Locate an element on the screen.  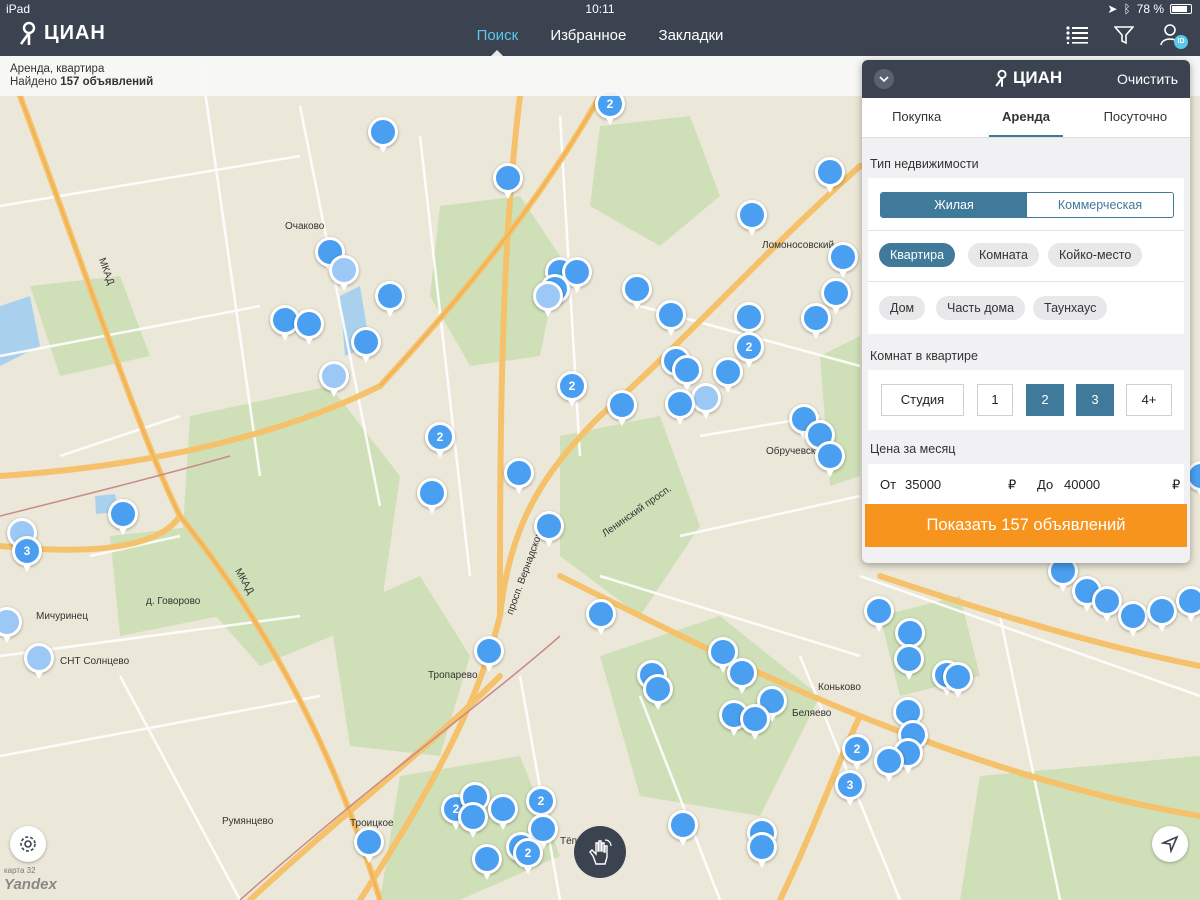
my-location-button is located at coordinates (1170, 844).